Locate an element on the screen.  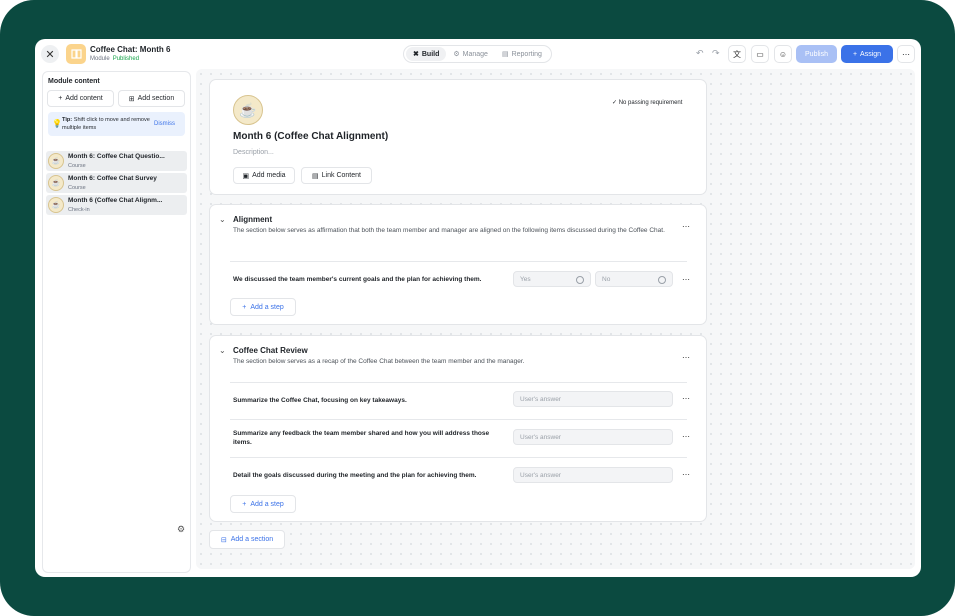
comment-icon: ▭ is located at coordinates (760, 54).